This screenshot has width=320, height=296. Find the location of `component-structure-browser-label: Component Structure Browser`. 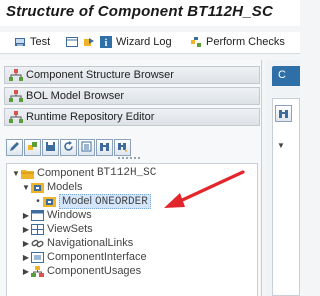

component-structure-browser-label: Component Structure Browser is located at coordinates (100, 75).